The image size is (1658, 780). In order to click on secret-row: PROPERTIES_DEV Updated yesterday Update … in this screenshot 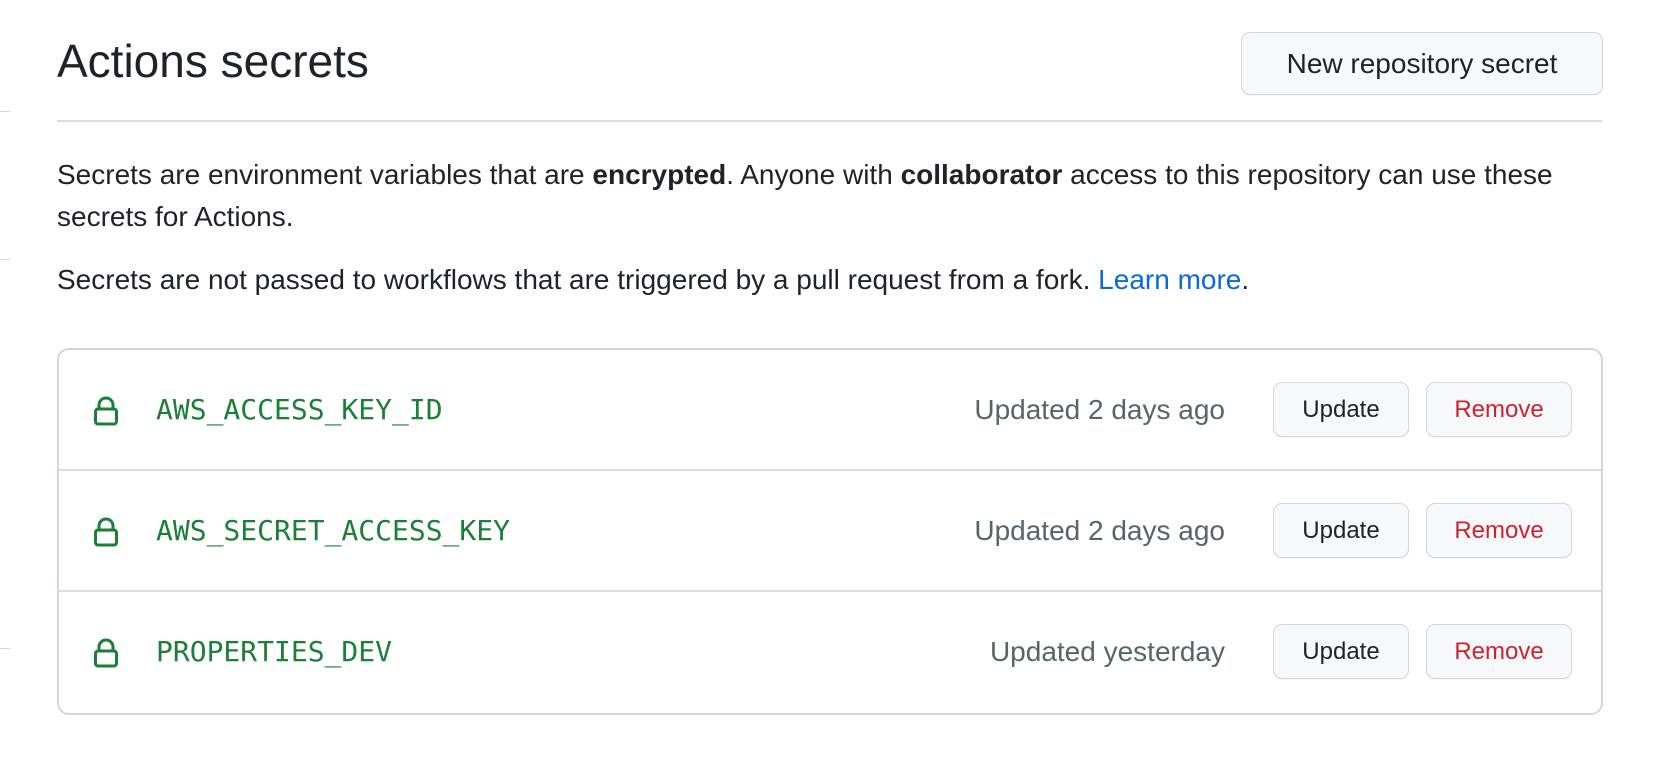, I will do `click(830, 652)`.